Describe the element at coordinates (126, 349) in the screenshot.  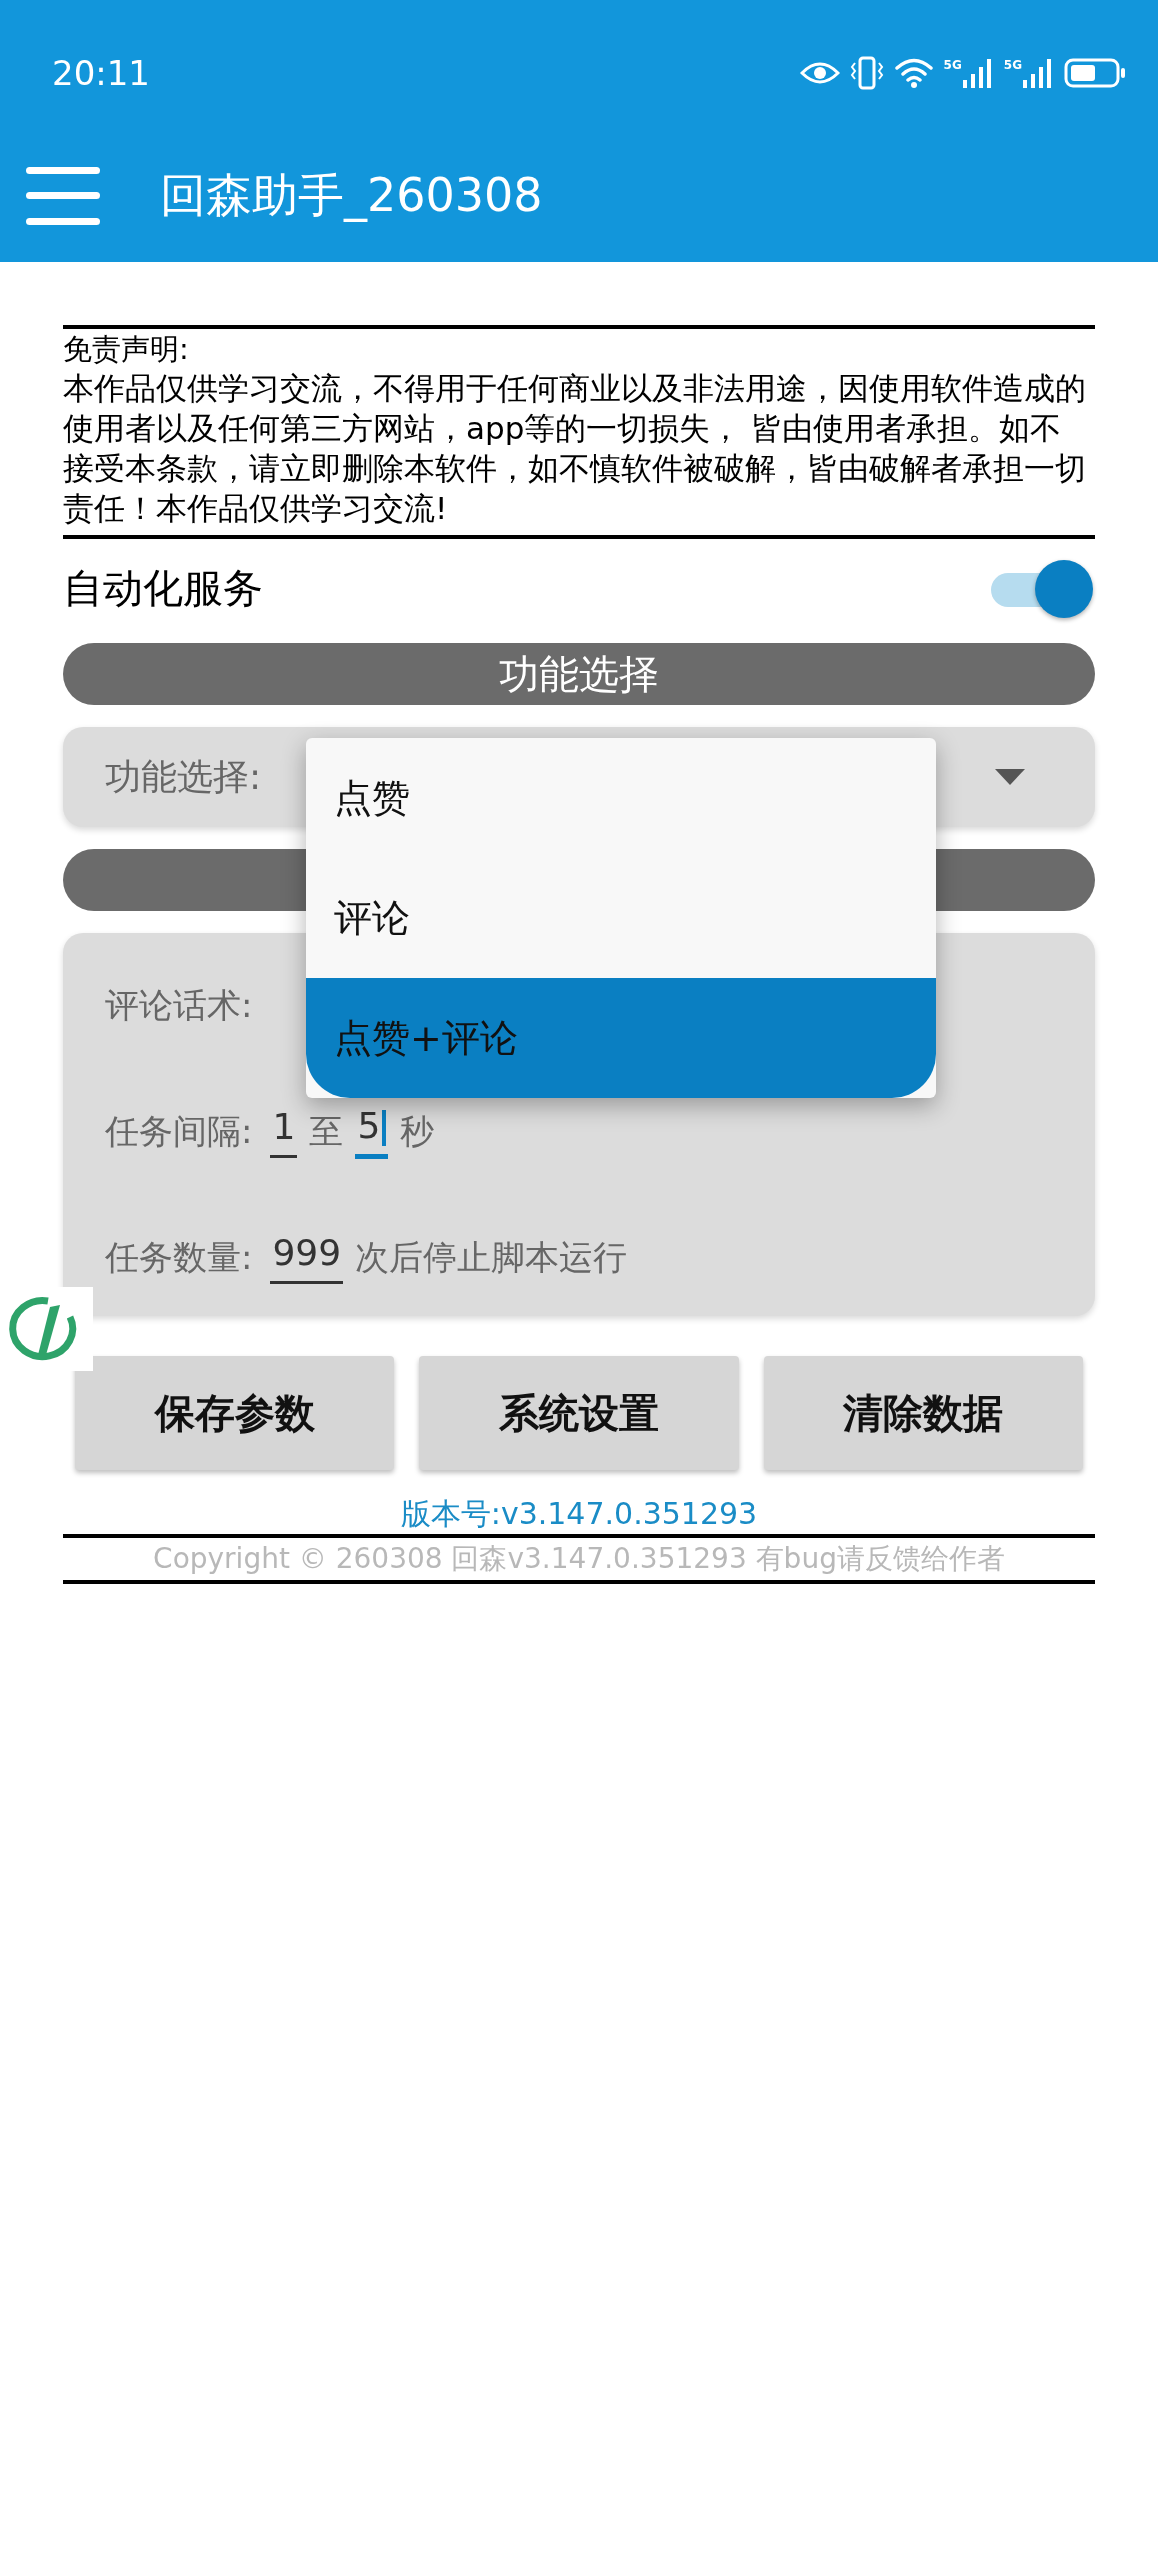
I see `disclaimer-heading: 免责声明:` at that location.